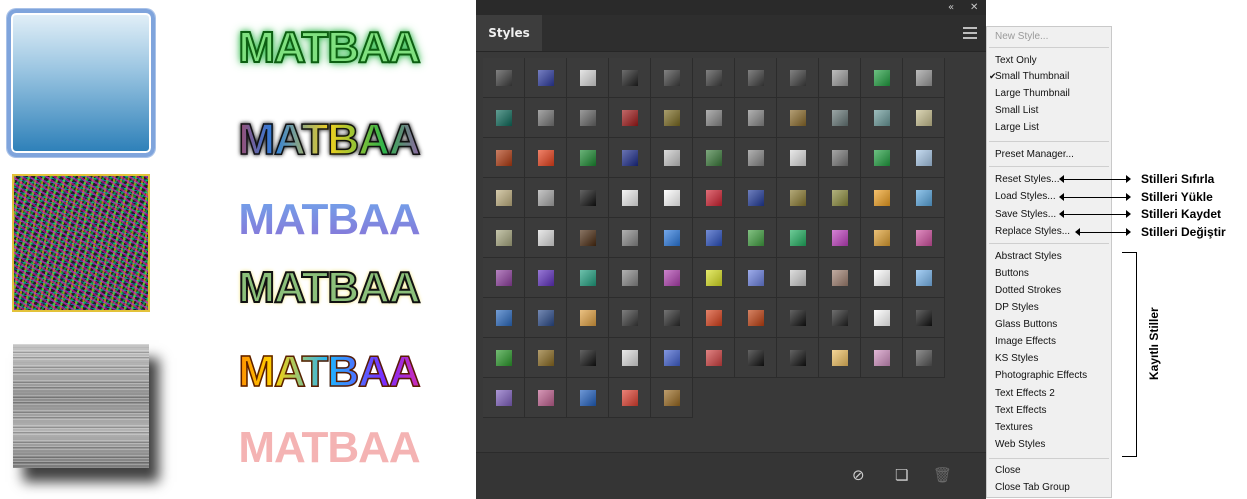 The width and height of the screenshot is (1247, 499). I want to click on menu-item: Close Tab Group, so click(1032, 488).